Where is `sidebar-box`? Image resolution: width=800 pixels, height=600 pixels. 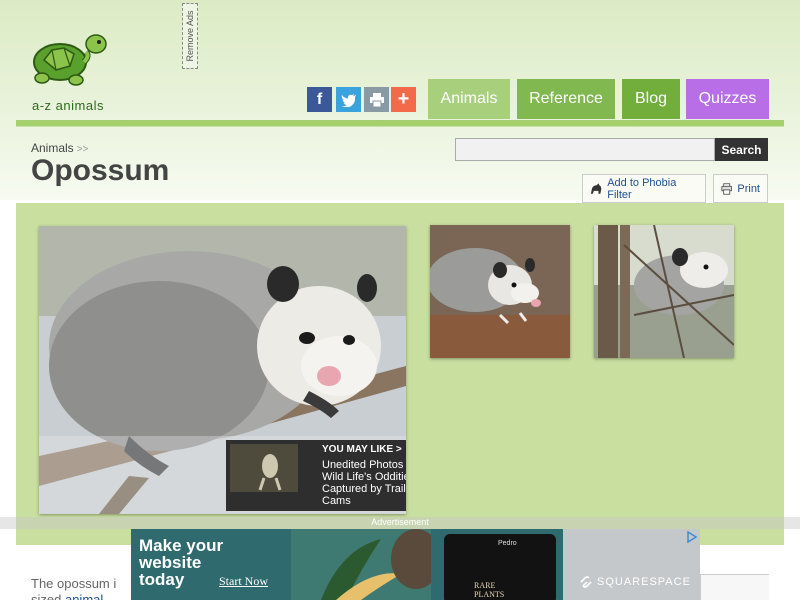
sidebar-box is located at coordinates (734, 587).